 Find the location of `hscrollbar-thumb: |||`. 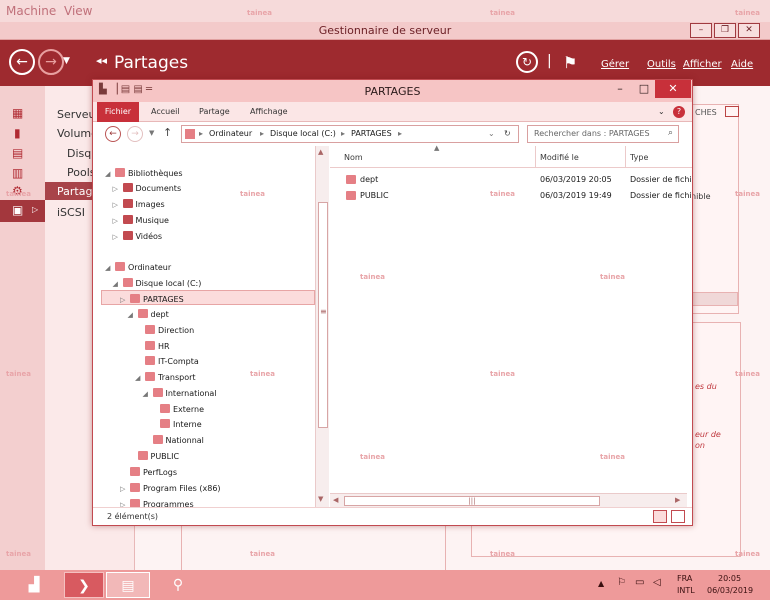

hscrollbar-thumb: ||| is located at coordinates (472, 501).